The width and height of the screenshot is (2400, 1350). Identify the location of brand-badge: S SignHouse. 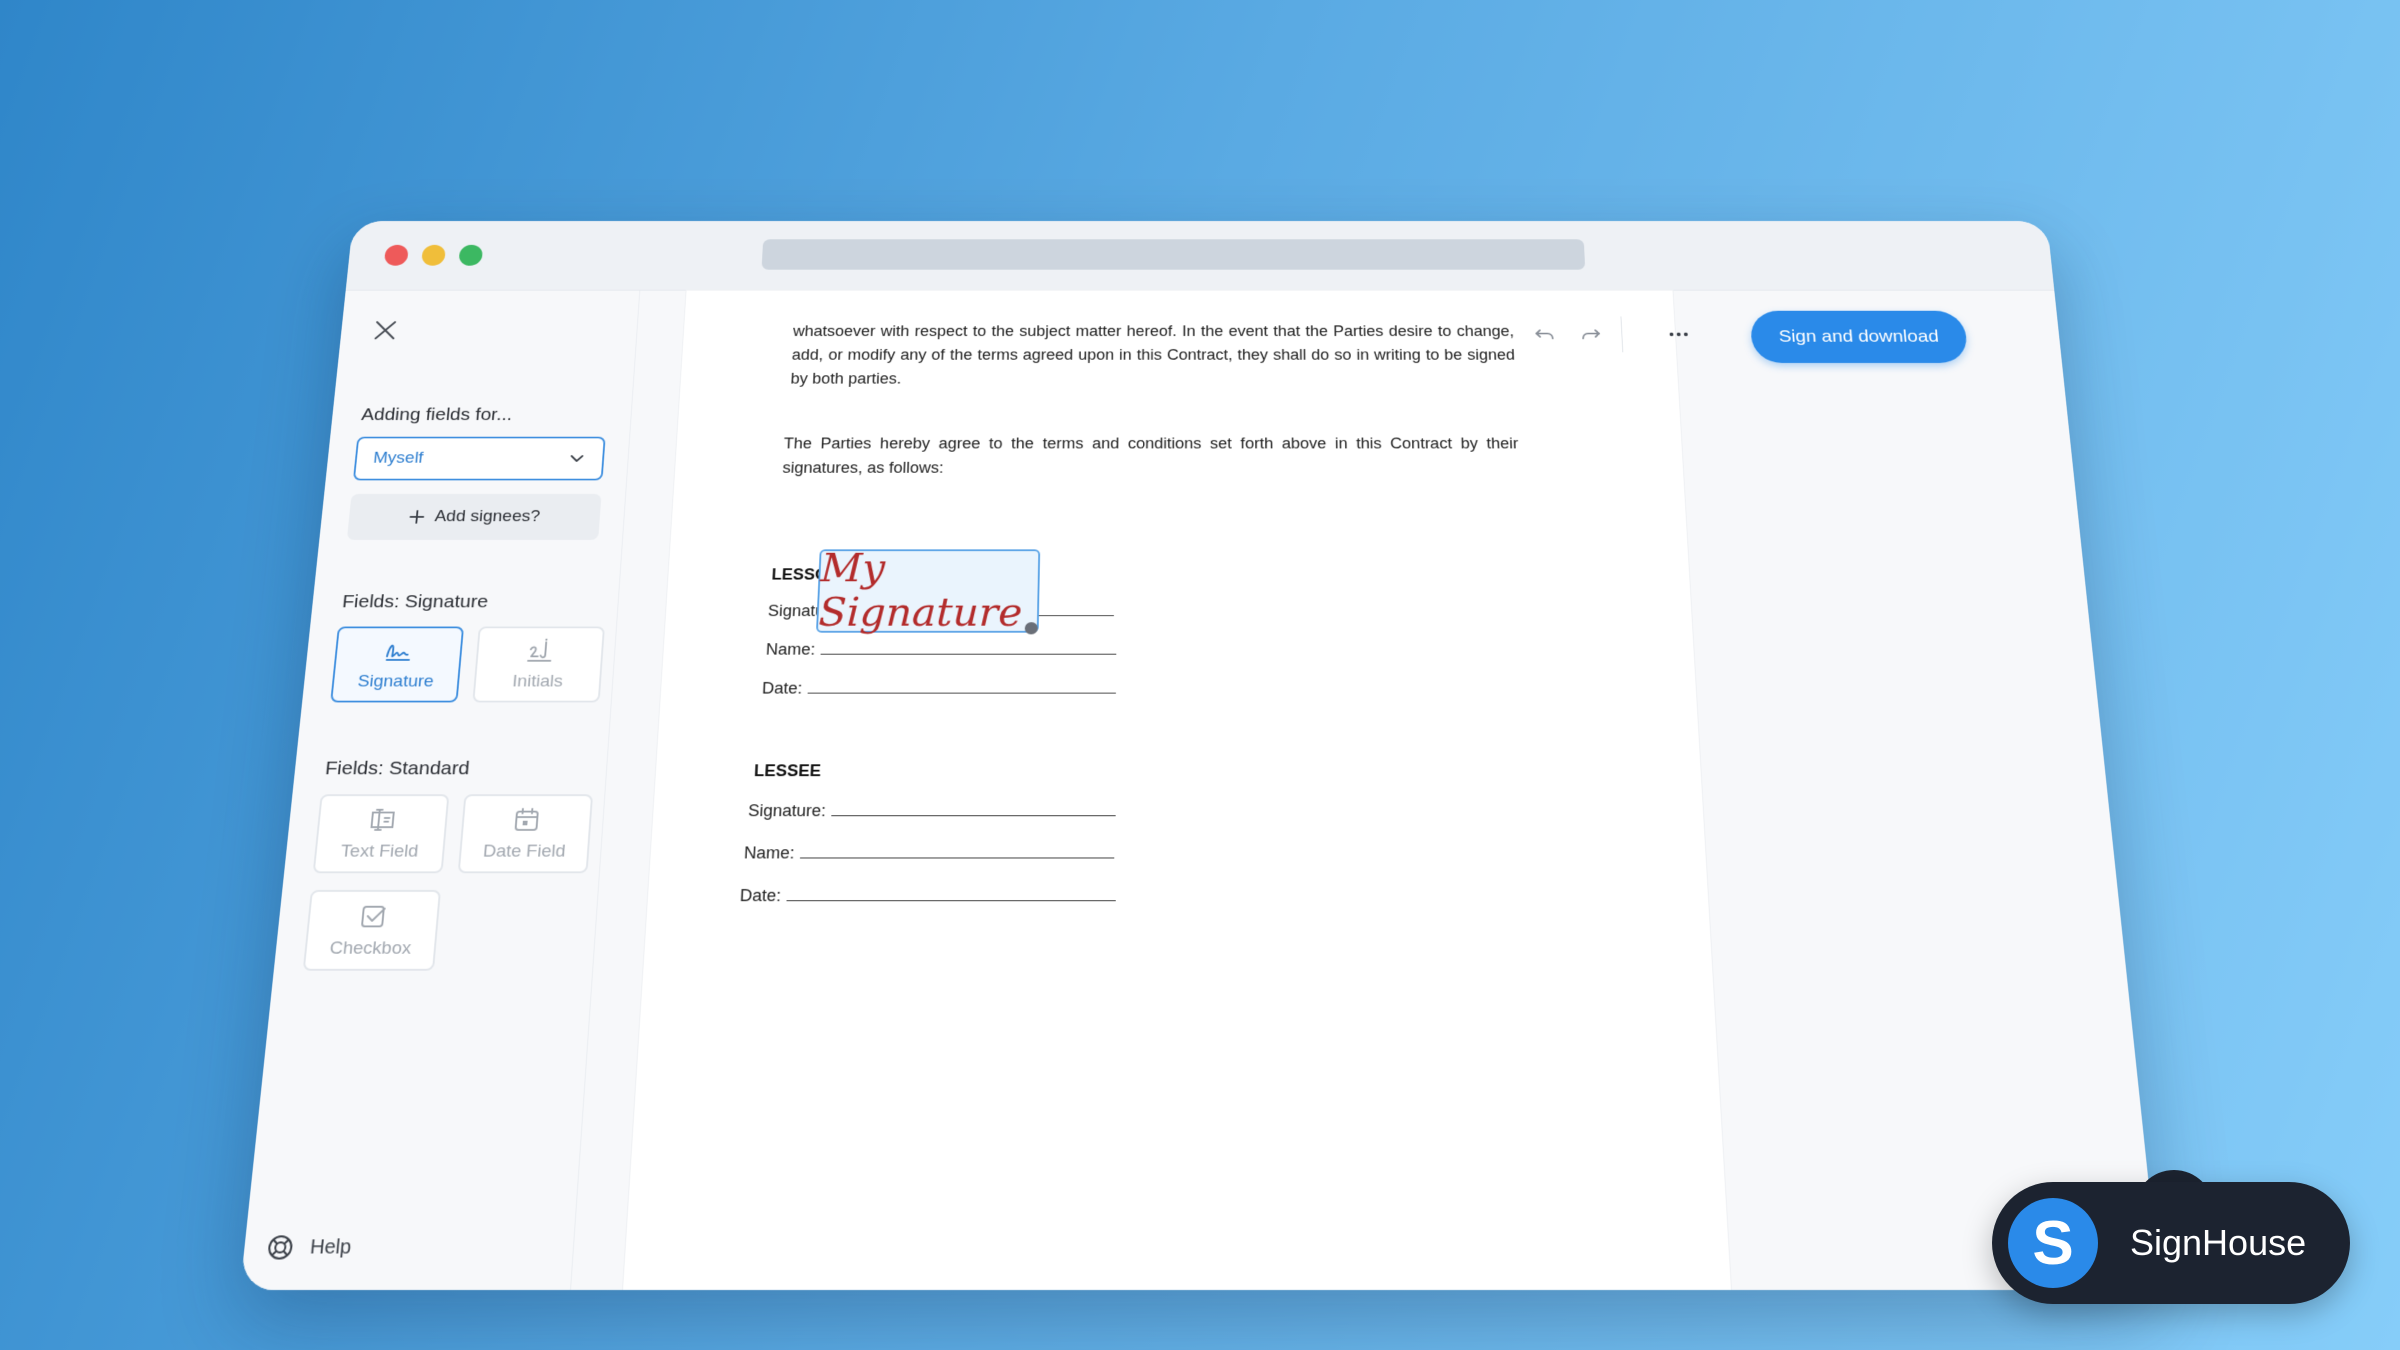
(2171, 1243).